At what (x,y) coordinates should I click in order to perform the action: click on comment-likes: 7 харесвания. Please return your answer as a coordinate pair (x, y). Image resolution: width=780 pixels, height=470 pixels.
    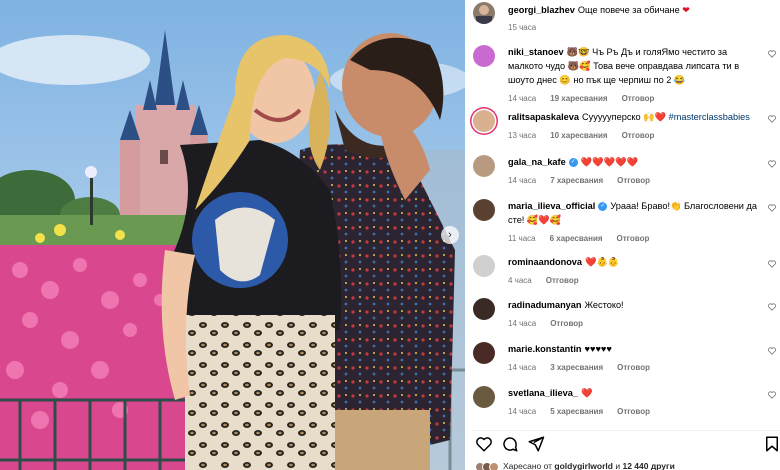
    Looking at the image, I should click on (576, 180).